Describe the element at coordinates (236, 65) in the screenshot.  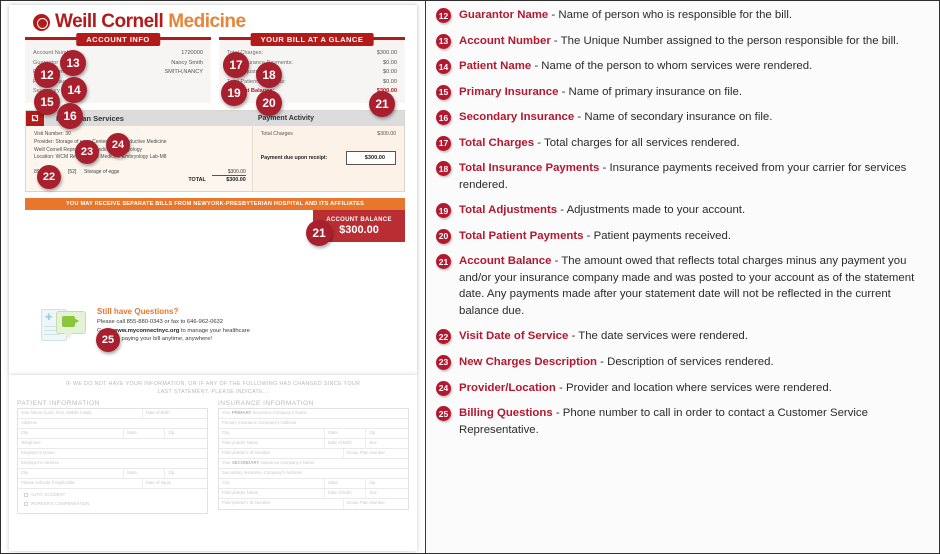
I see `callout-badge-17: 17` at that location.